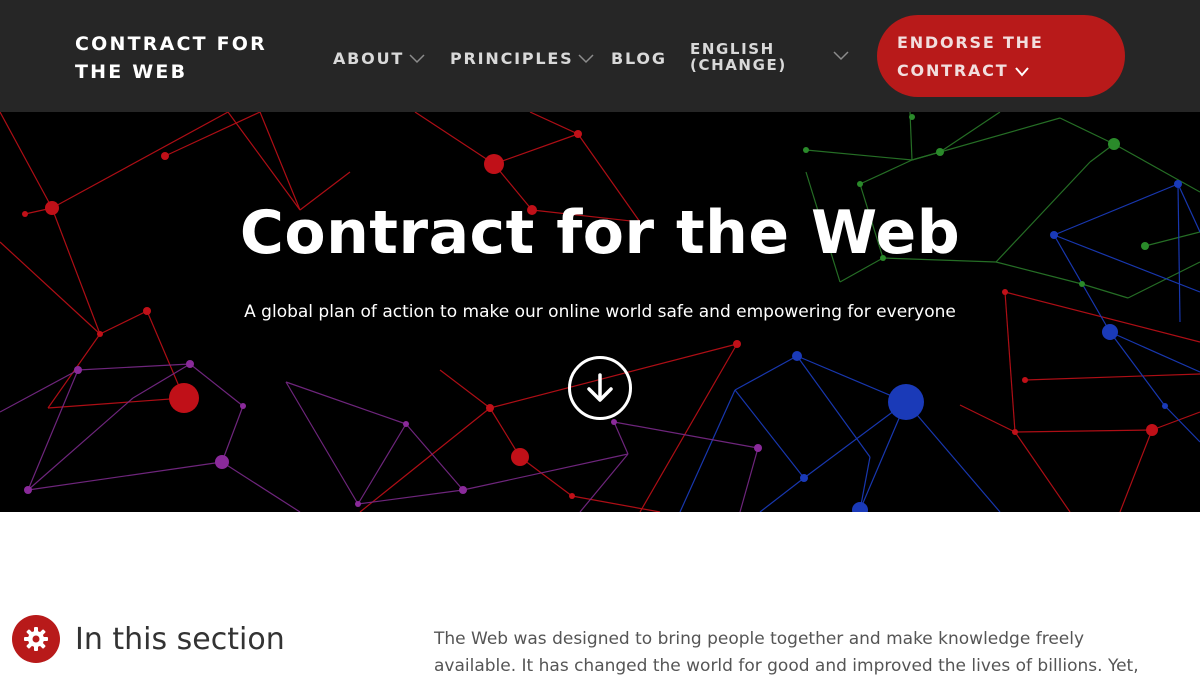 This screenshot has width=1200, height=680. I want to click on nav-about-label: ABOUT, so click(369, 58).